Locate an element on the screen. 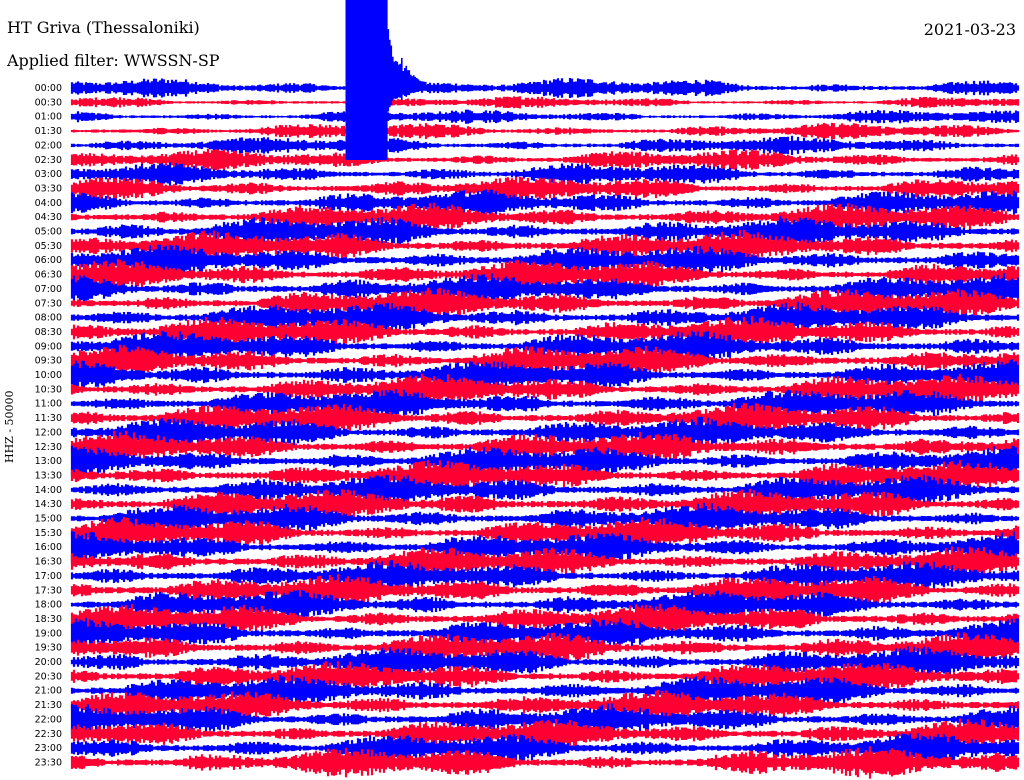 This screenshot has height=780, width=1024. time-tick-1130: 11:30 is located at coordinates (48, 418).